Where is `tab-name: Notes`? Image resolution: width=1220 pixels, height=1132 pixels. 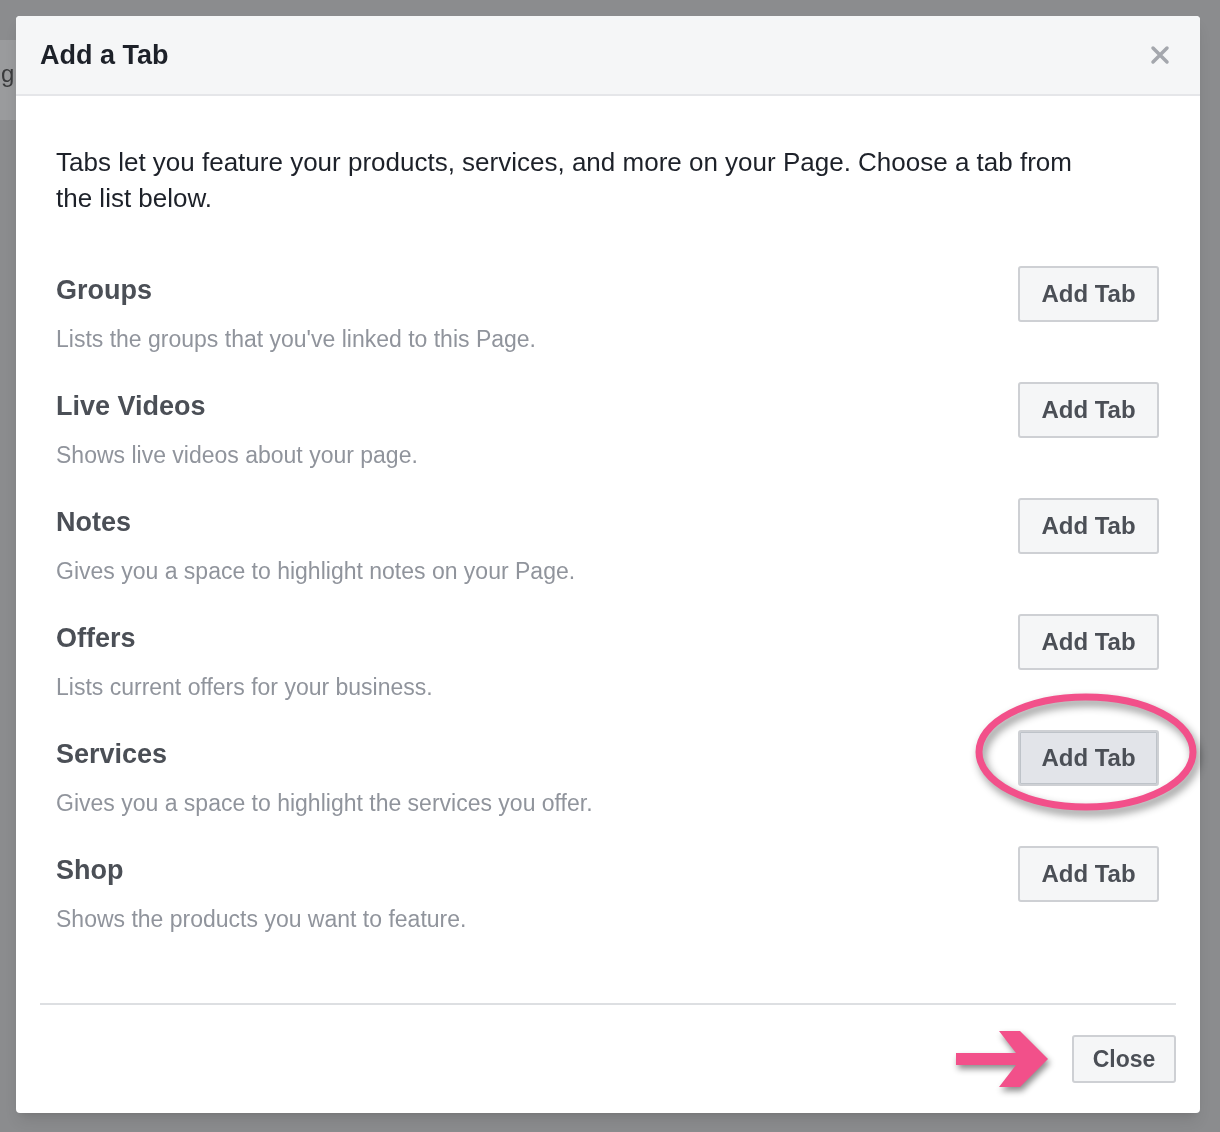
tab-name: Notes is located at coordinates (94, 522).